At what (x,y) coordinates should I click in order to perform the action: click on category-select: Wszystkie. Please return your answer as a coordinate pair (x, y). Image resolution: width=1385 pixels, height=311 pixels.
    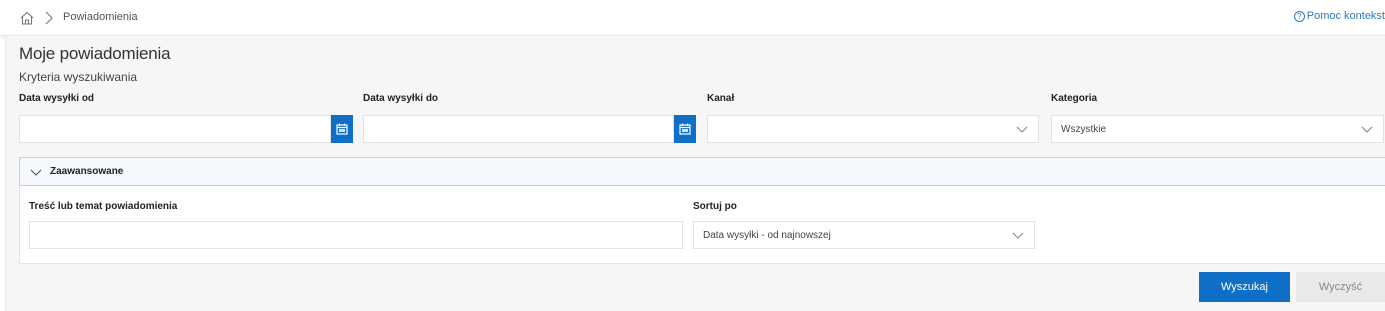
    Looking at the image, I should click on (1217, 129).